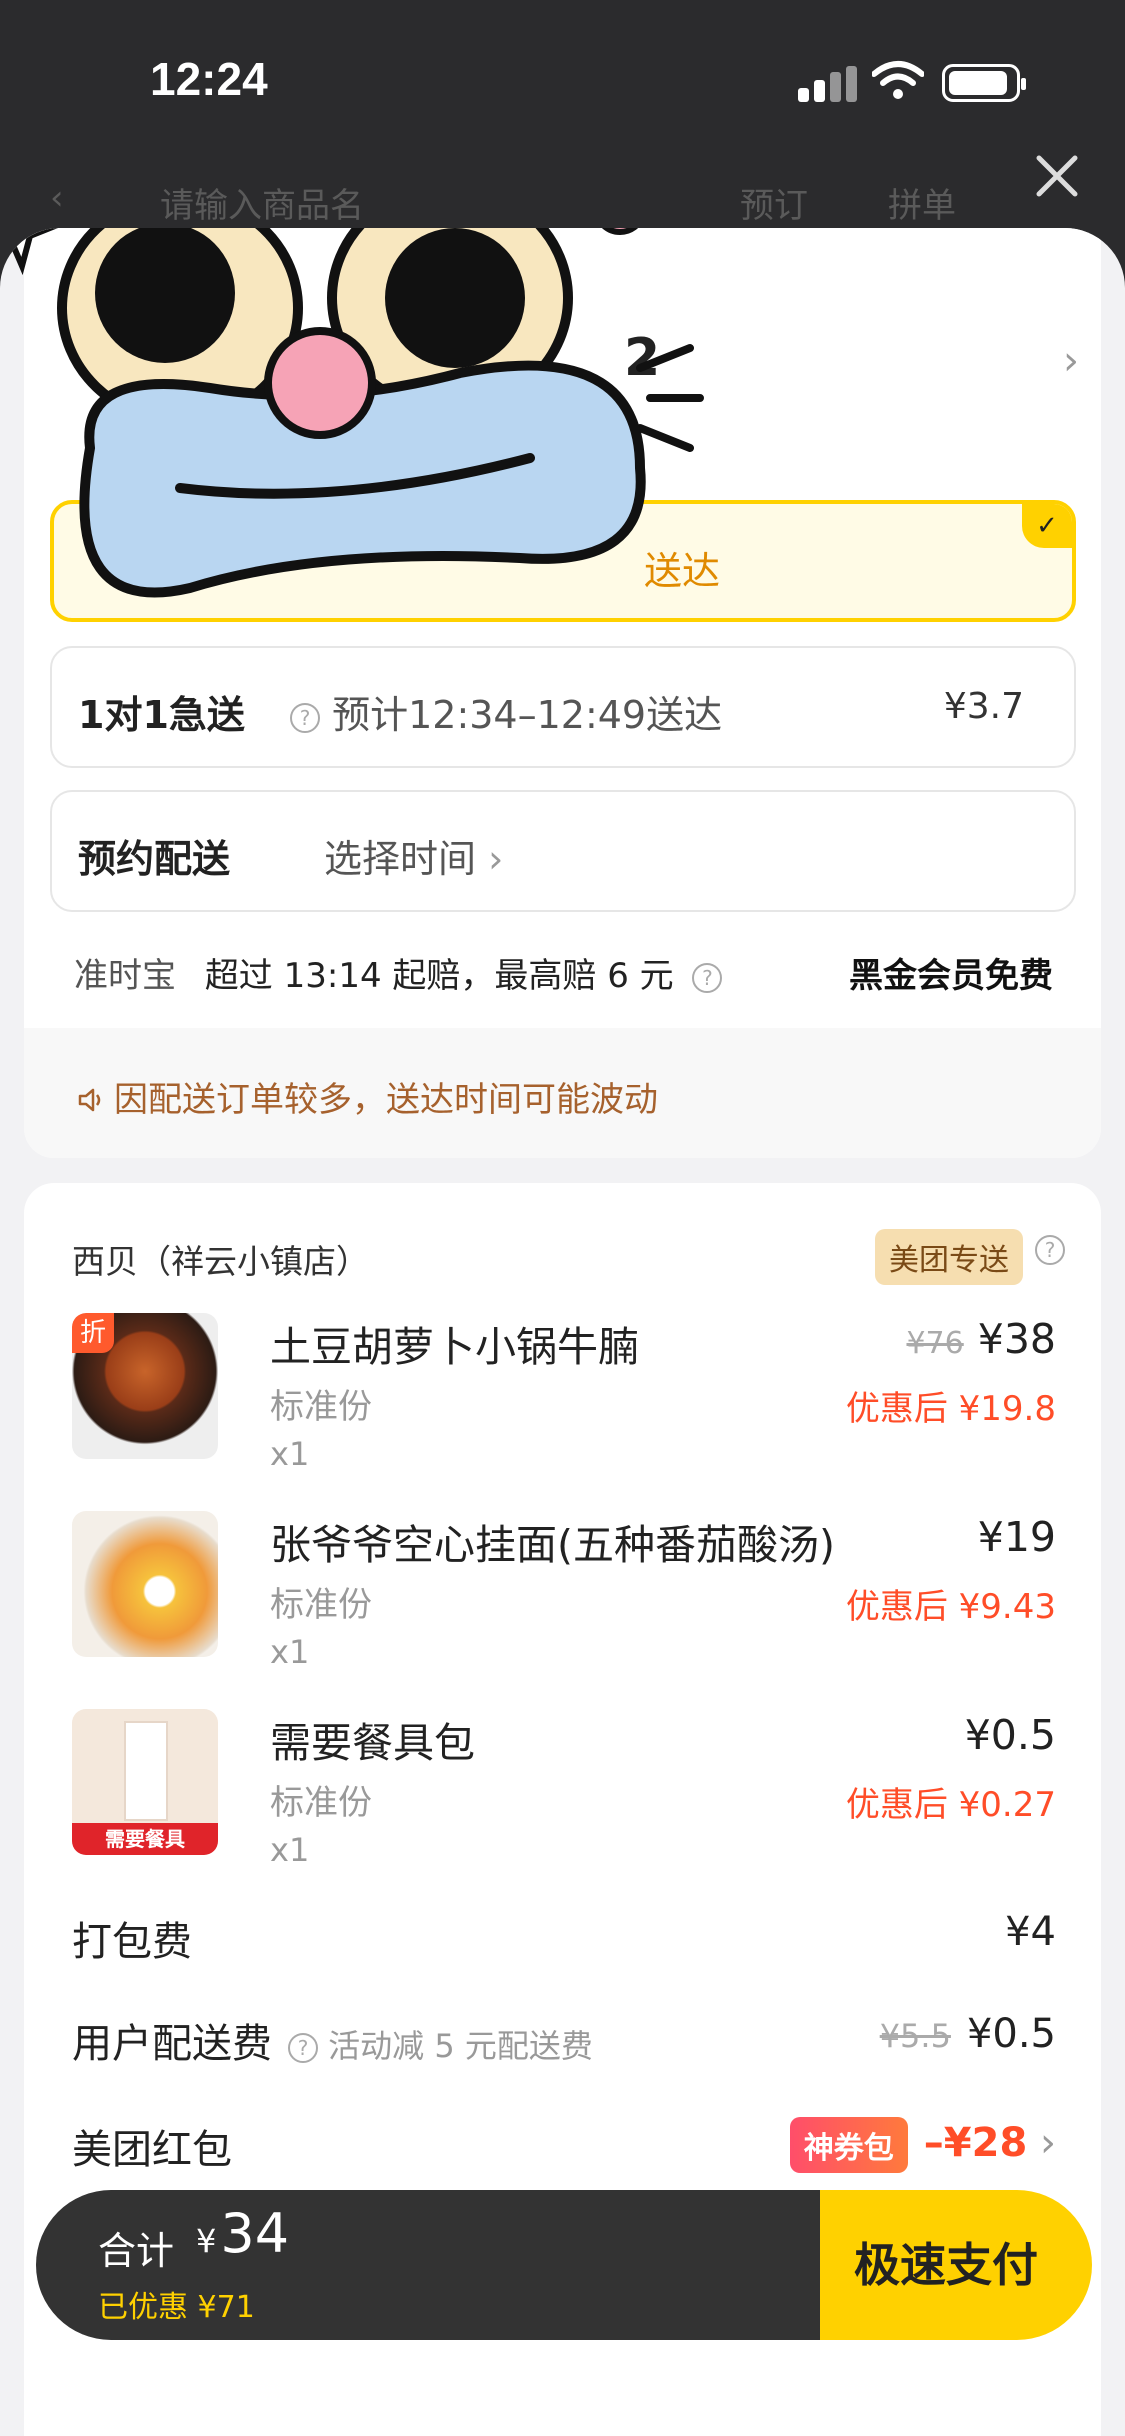 This screenshot has width=1125, height=2436. What do you see at coordinates (172, 2044) in the screenshot?
I see `delivery-fee-label: 用户配送费` at bounding box center [172, 2044].